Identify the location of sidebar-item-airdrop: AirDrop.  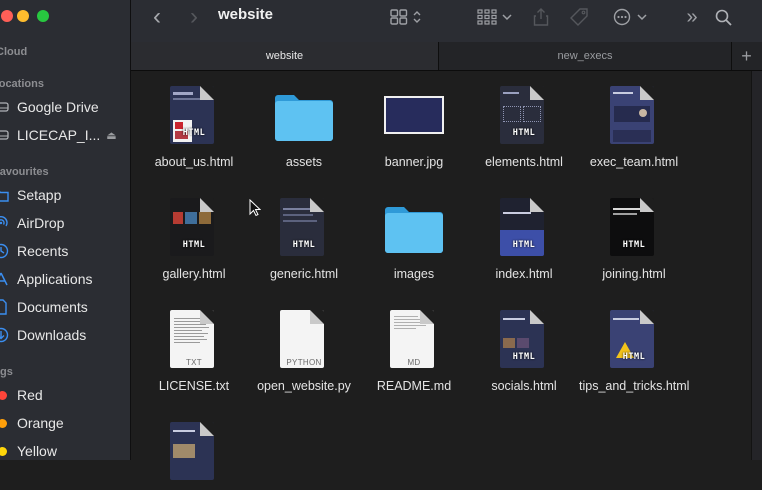
(32, 223).